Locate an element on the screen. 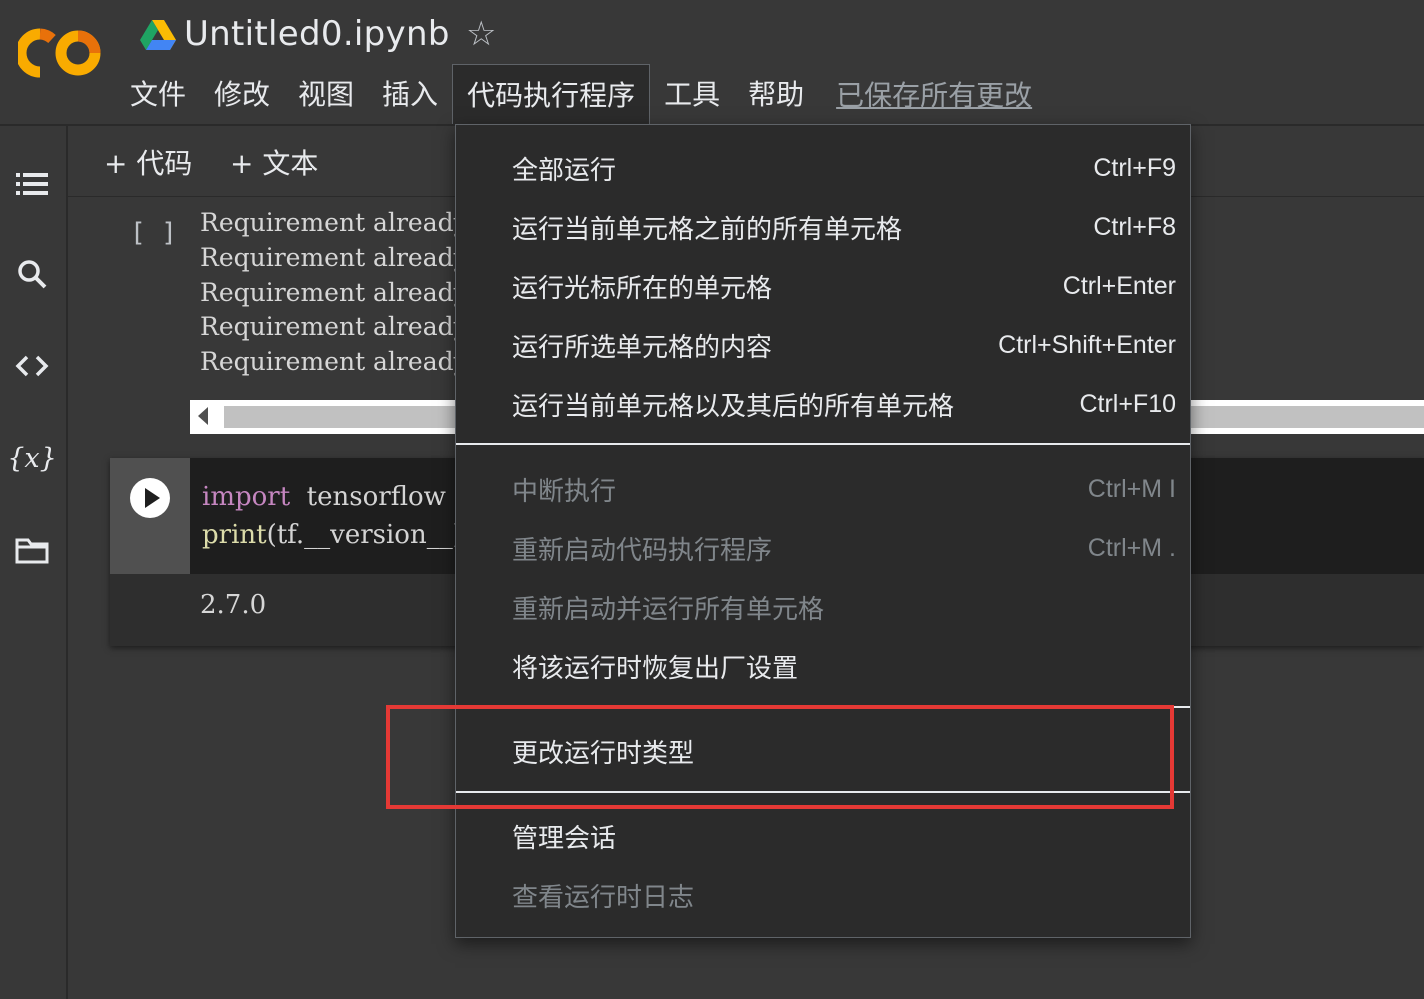 The height and width of the screenshot is (999, 1424). colab-logo is located at coordinates (58, 55).